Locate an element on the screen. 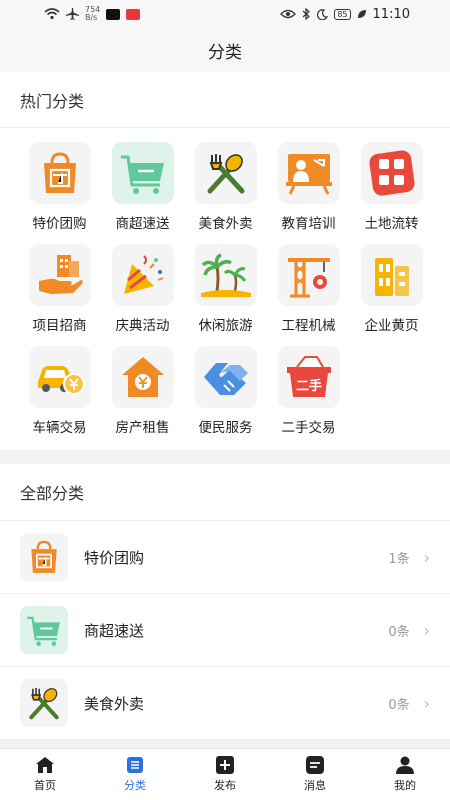  category-item-celebration: 庆典活动 is located at coordinates (142, 293).